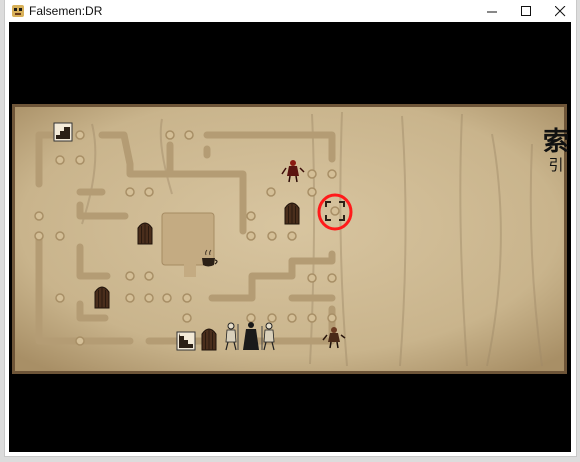 This screenshot has width=580, height=462. I want to click on maximize-icon, so click(526, 11).